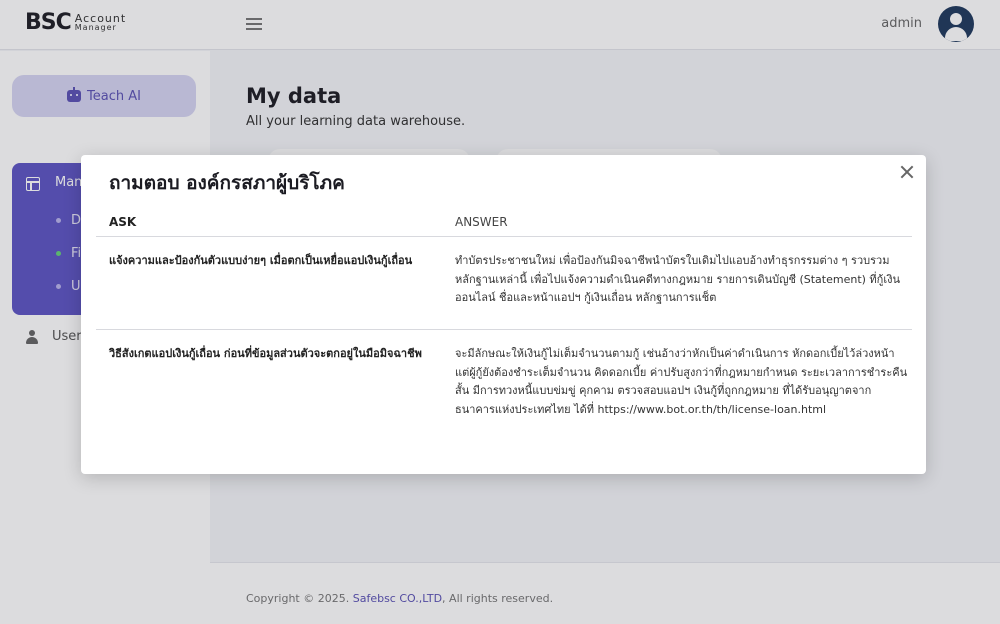  Describe the element at coordinates (907, 172) in the screenshot. I see `close-icon` at that location.